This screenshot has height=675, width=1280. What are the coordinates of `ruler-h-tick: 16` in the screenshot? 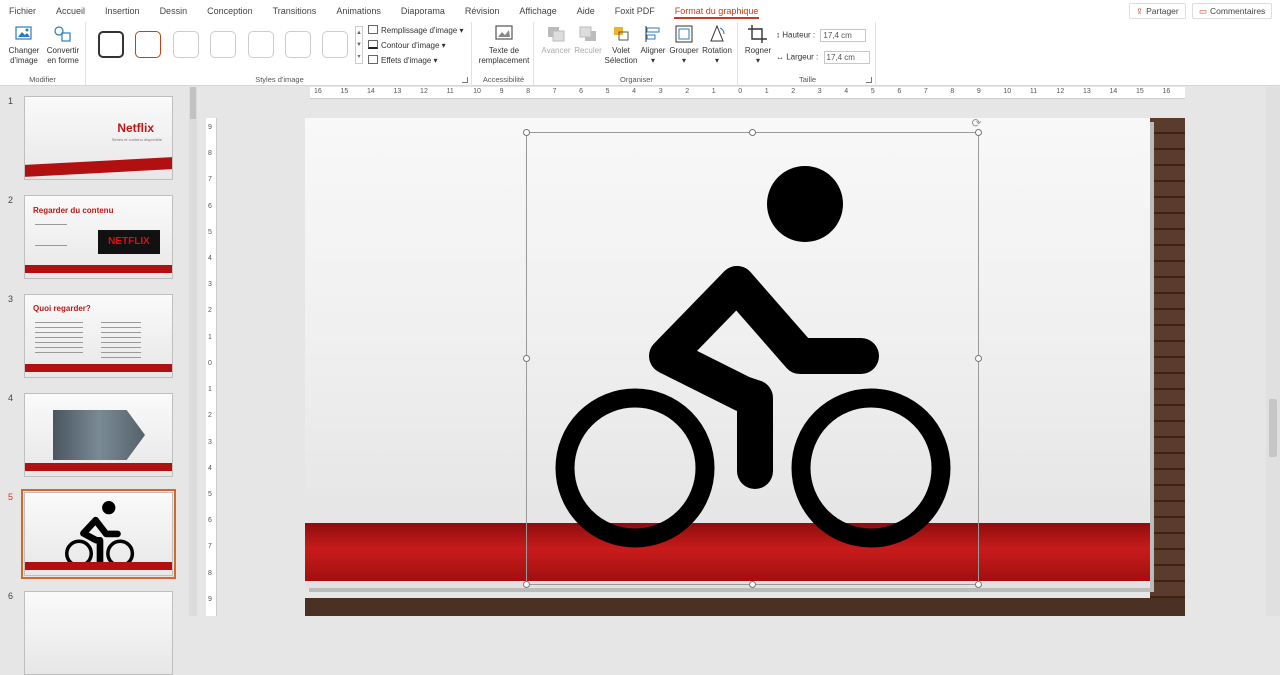 It's located at (1166, 91).